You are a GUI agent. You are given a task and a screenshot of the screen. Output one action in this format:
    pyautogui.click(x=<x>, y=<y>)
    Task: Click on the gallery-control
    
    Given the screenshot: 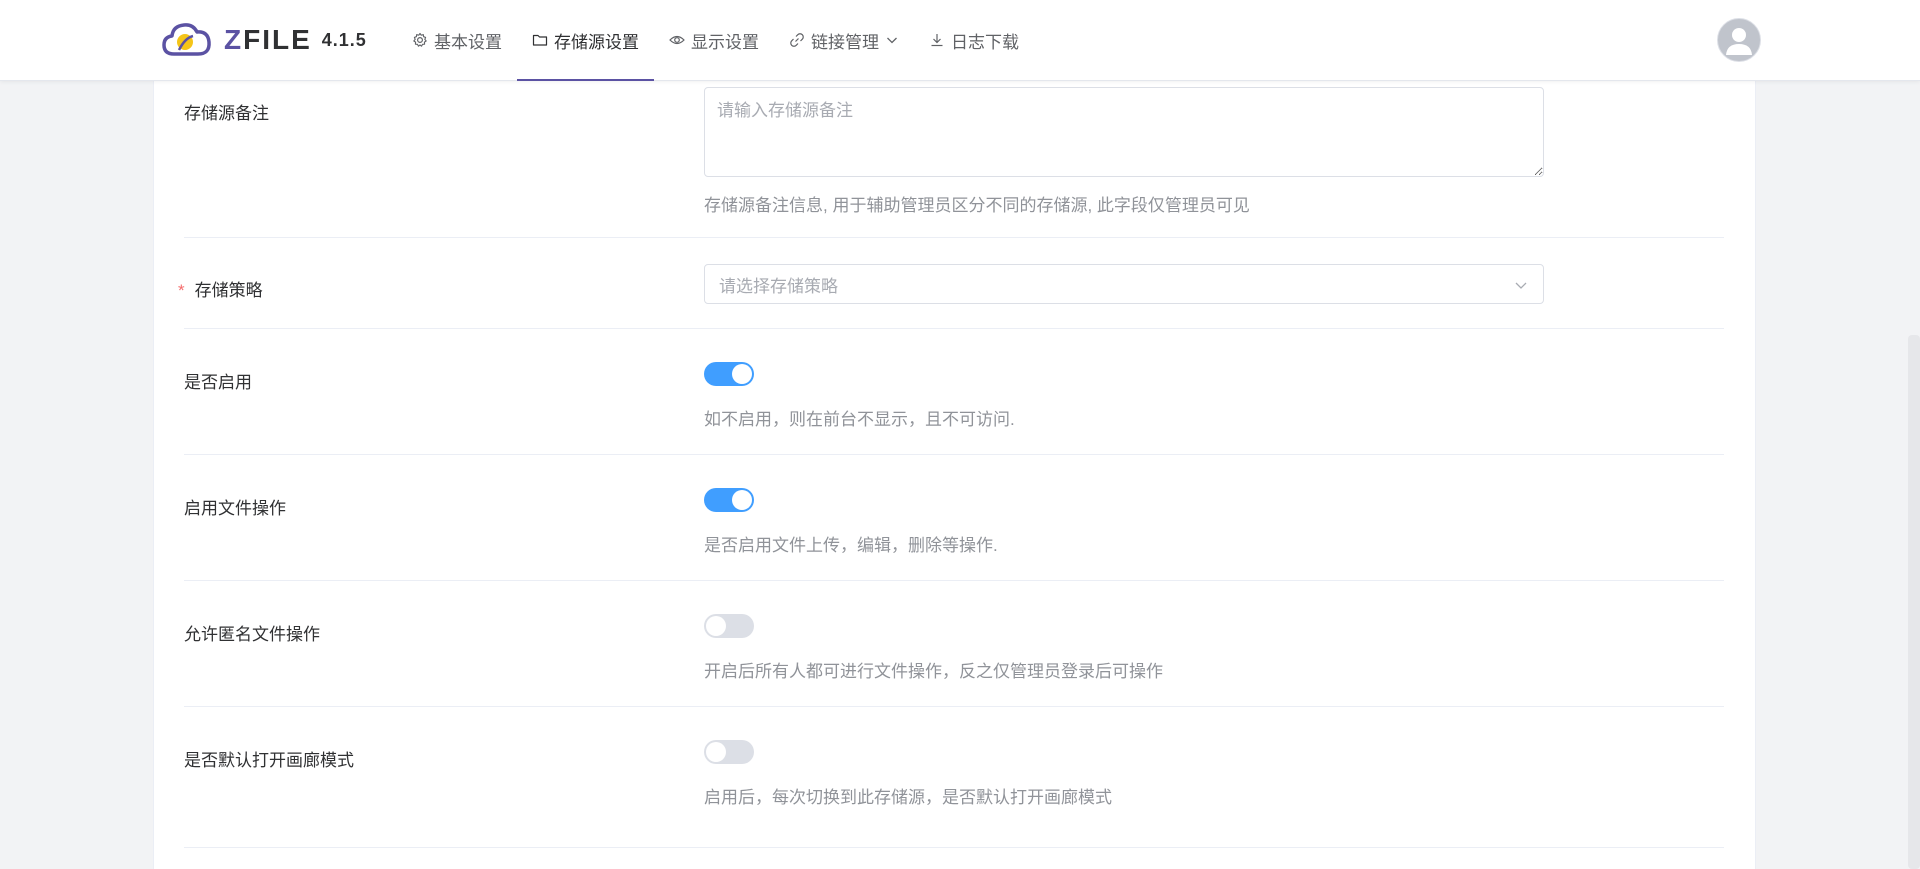 What is the action you would take?
    pyautogui.click(x=729, y=752)
    